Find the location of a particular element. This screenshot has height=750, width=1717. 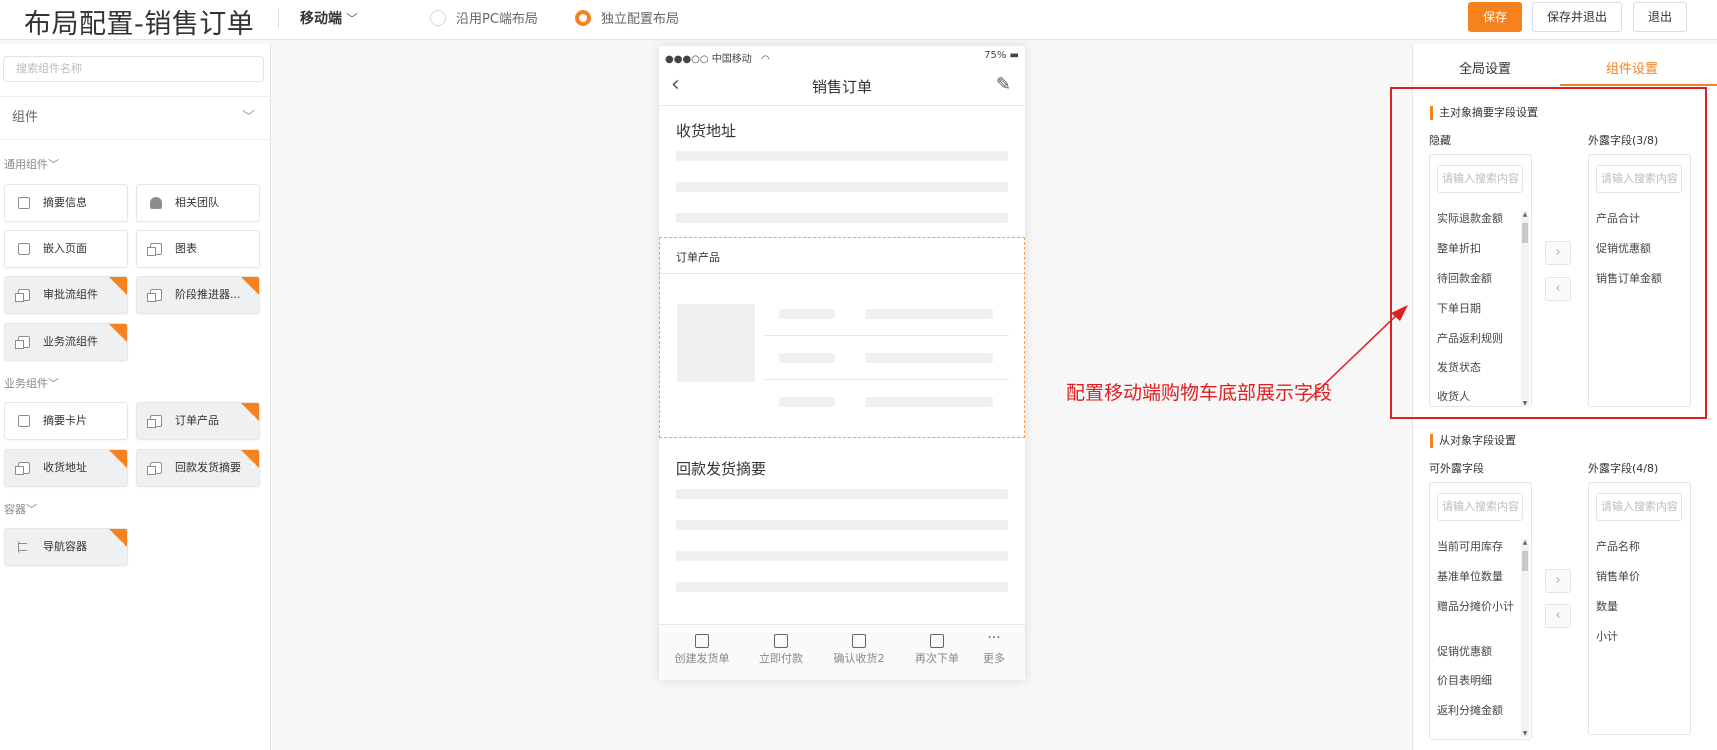

chip-label: 订单产品 is located at coordinates (197, 420).